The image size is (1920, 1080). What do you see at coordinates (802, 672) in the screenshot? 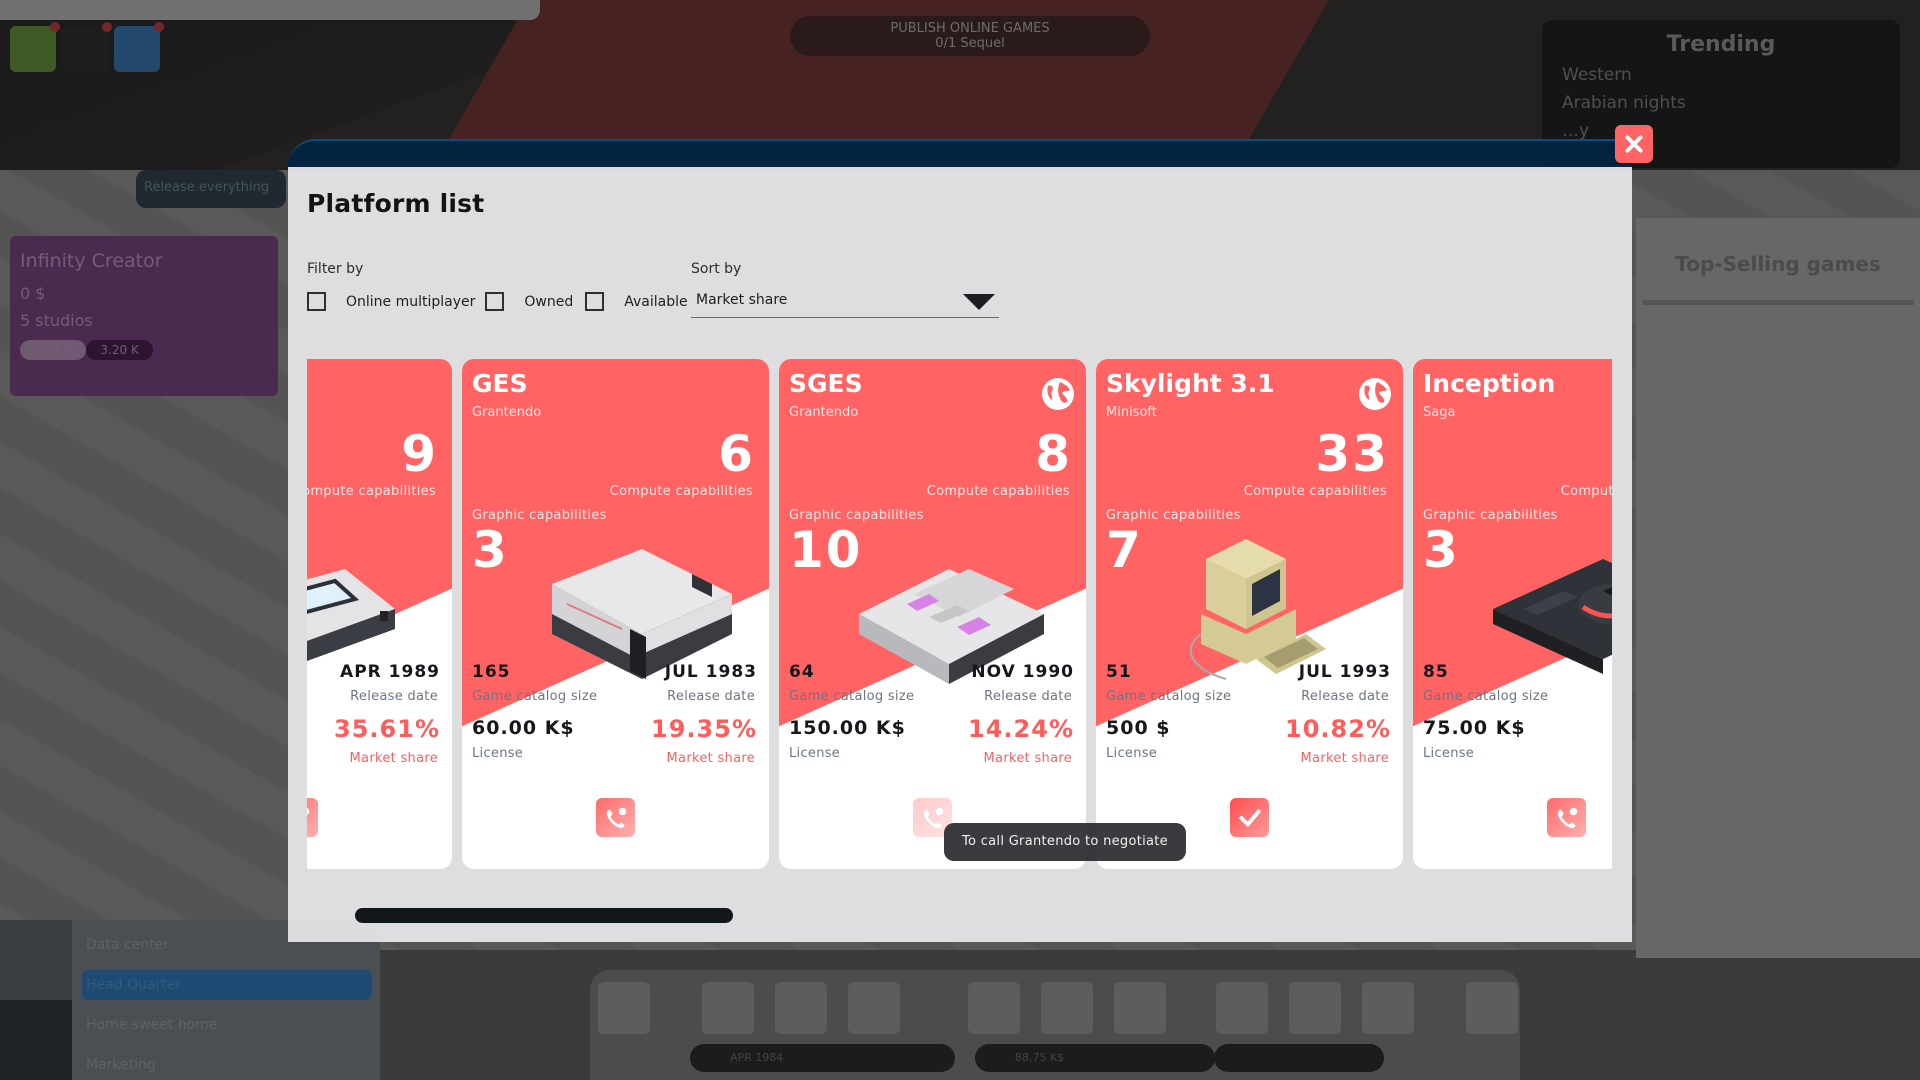
I see `catalog-size-value: 64` at bounding box center [802, 672].